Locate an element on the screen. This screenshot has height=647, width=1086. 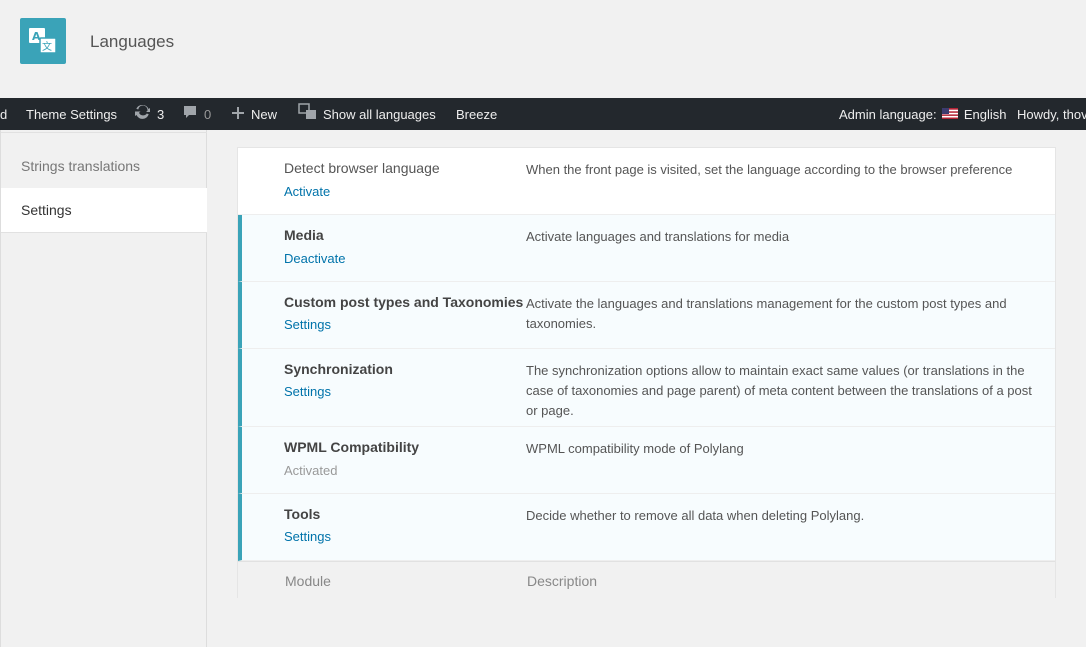
breeze-link: Breeze is located at coordinates (476, 114).